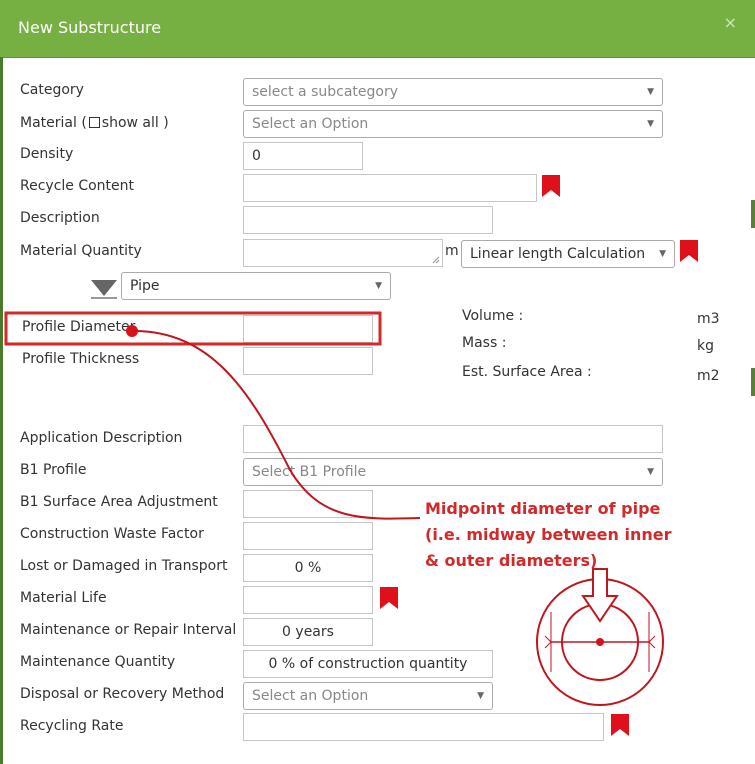 The image size is (755, 764). I want to click on highlight-box, so click(193, 328).